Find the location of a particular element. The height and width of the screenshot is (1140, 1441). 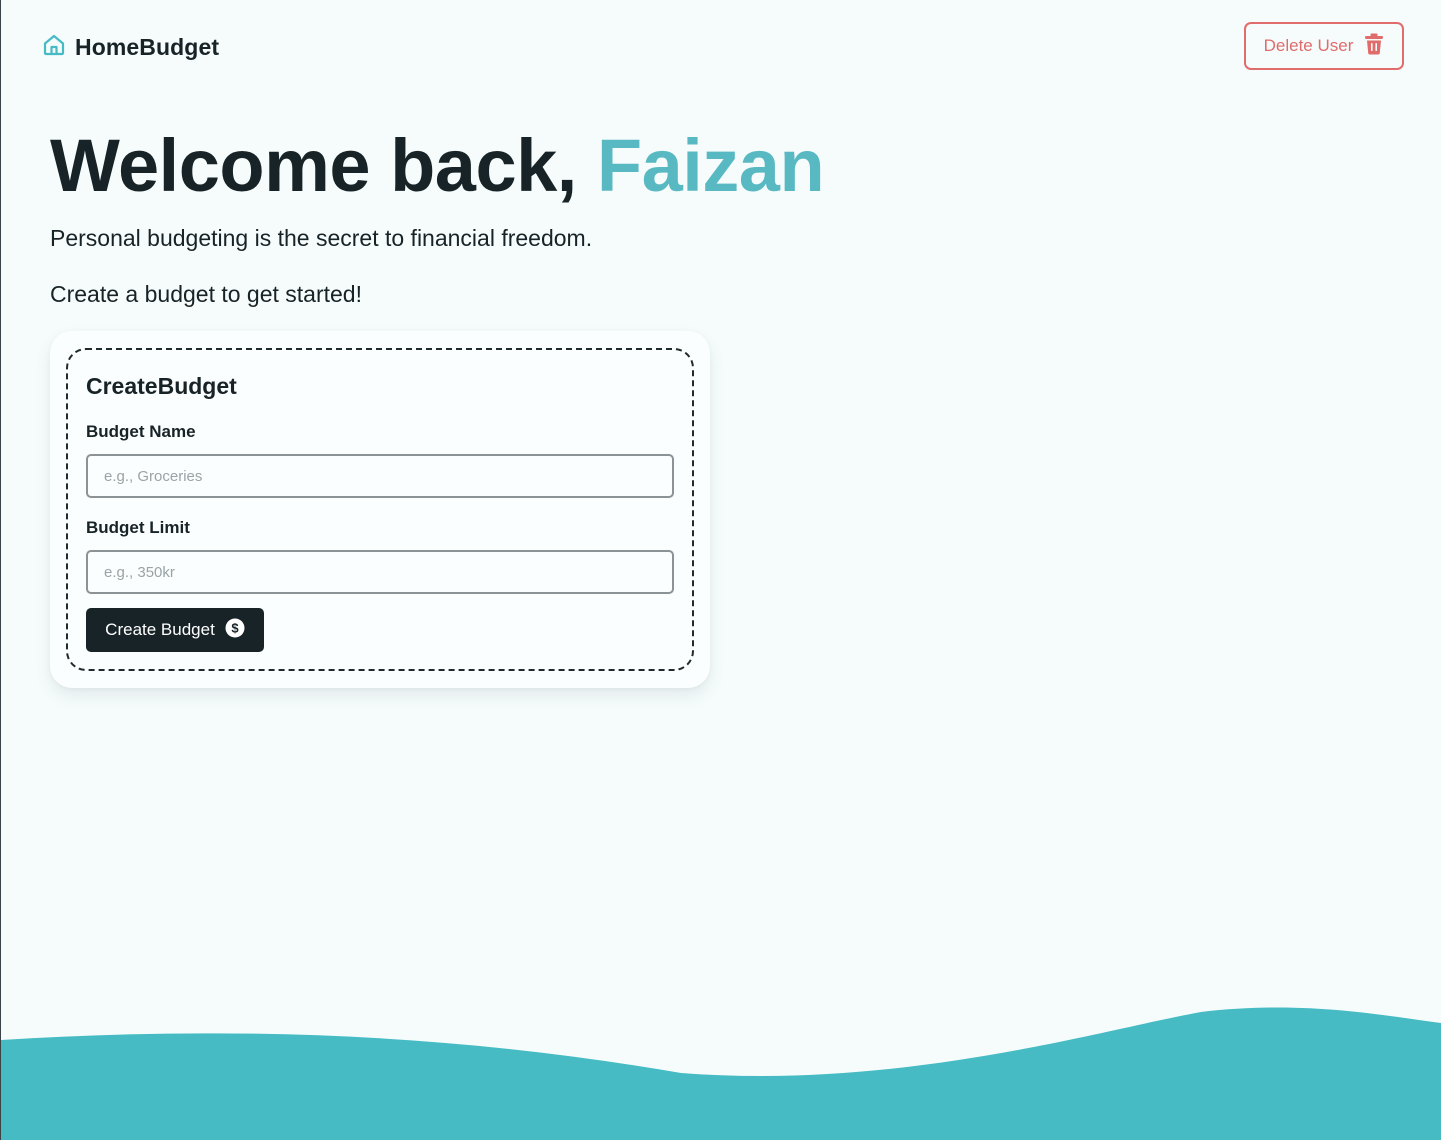

trash-icon is located at coordinates (1374, 46).